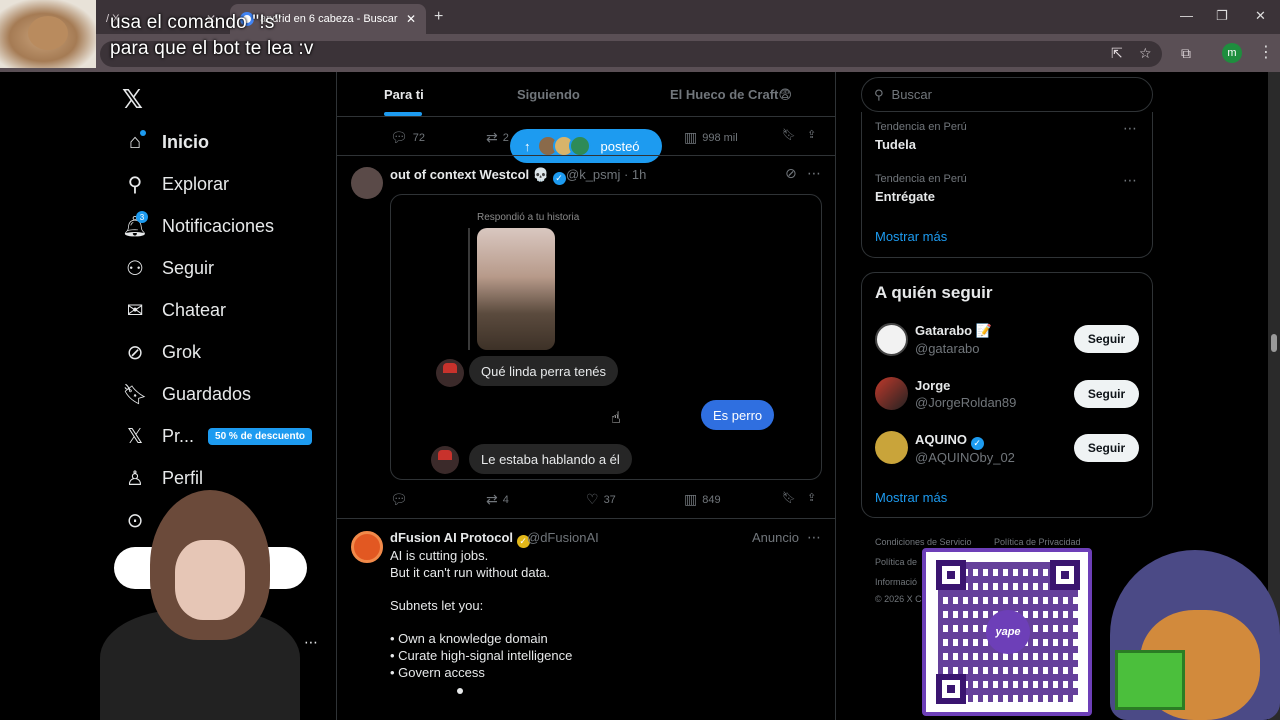 This screenshot has width=1280, height=720. Describe the element at coordinates (616, 418) in the screenshot. I see `mouse-cursor-icon: ☝` at that location.